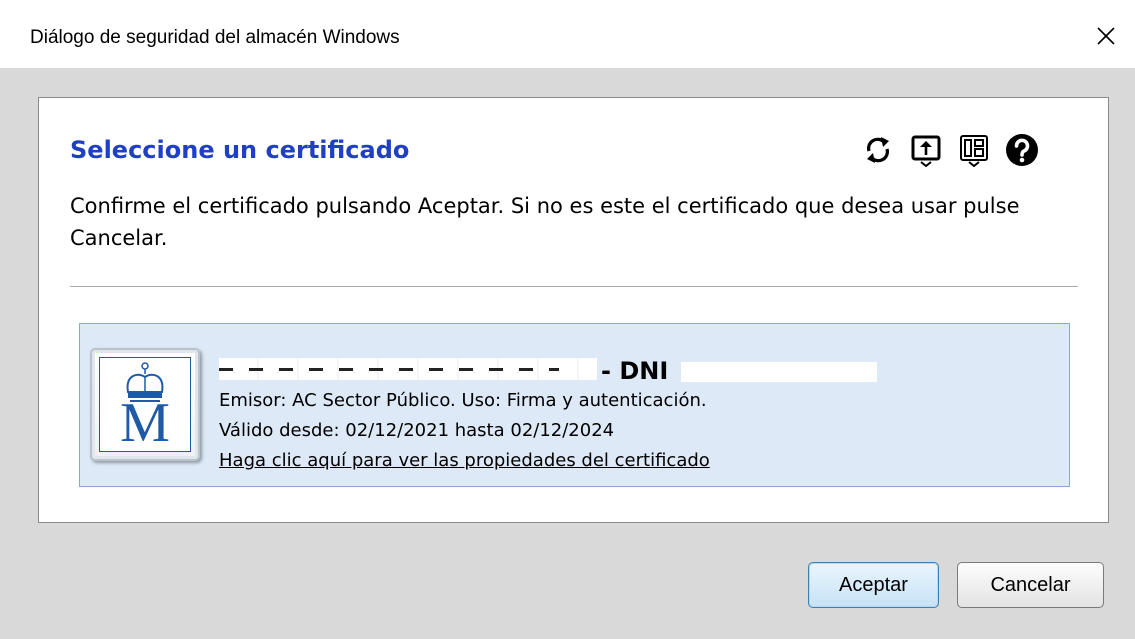 The image size is (1135, 639). I want to click on accept-button: Aceptar, so click(873, 585).